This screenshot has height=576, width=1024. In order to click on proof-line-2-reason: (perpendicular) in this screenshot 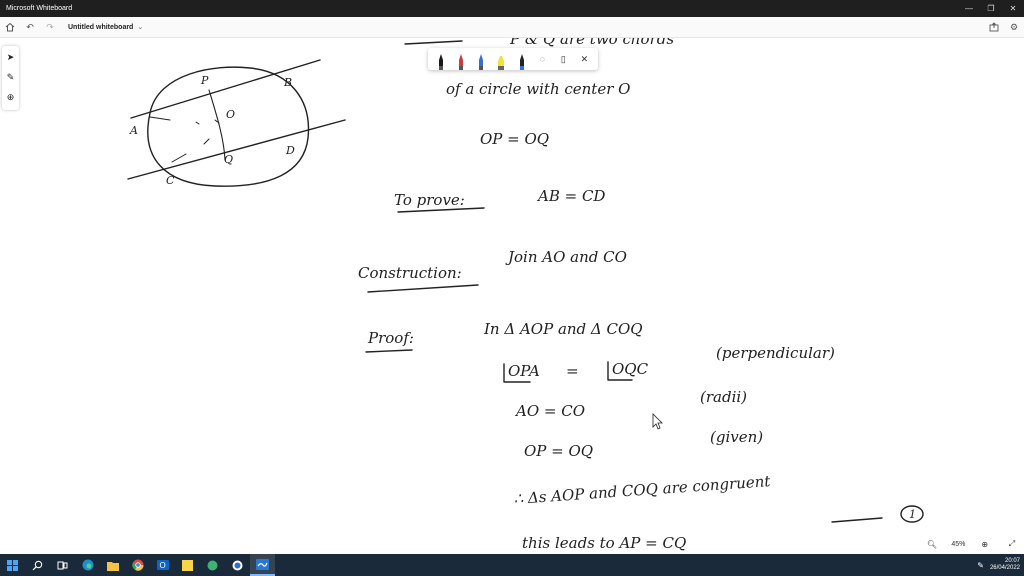, I will do `click(775, 353)`.